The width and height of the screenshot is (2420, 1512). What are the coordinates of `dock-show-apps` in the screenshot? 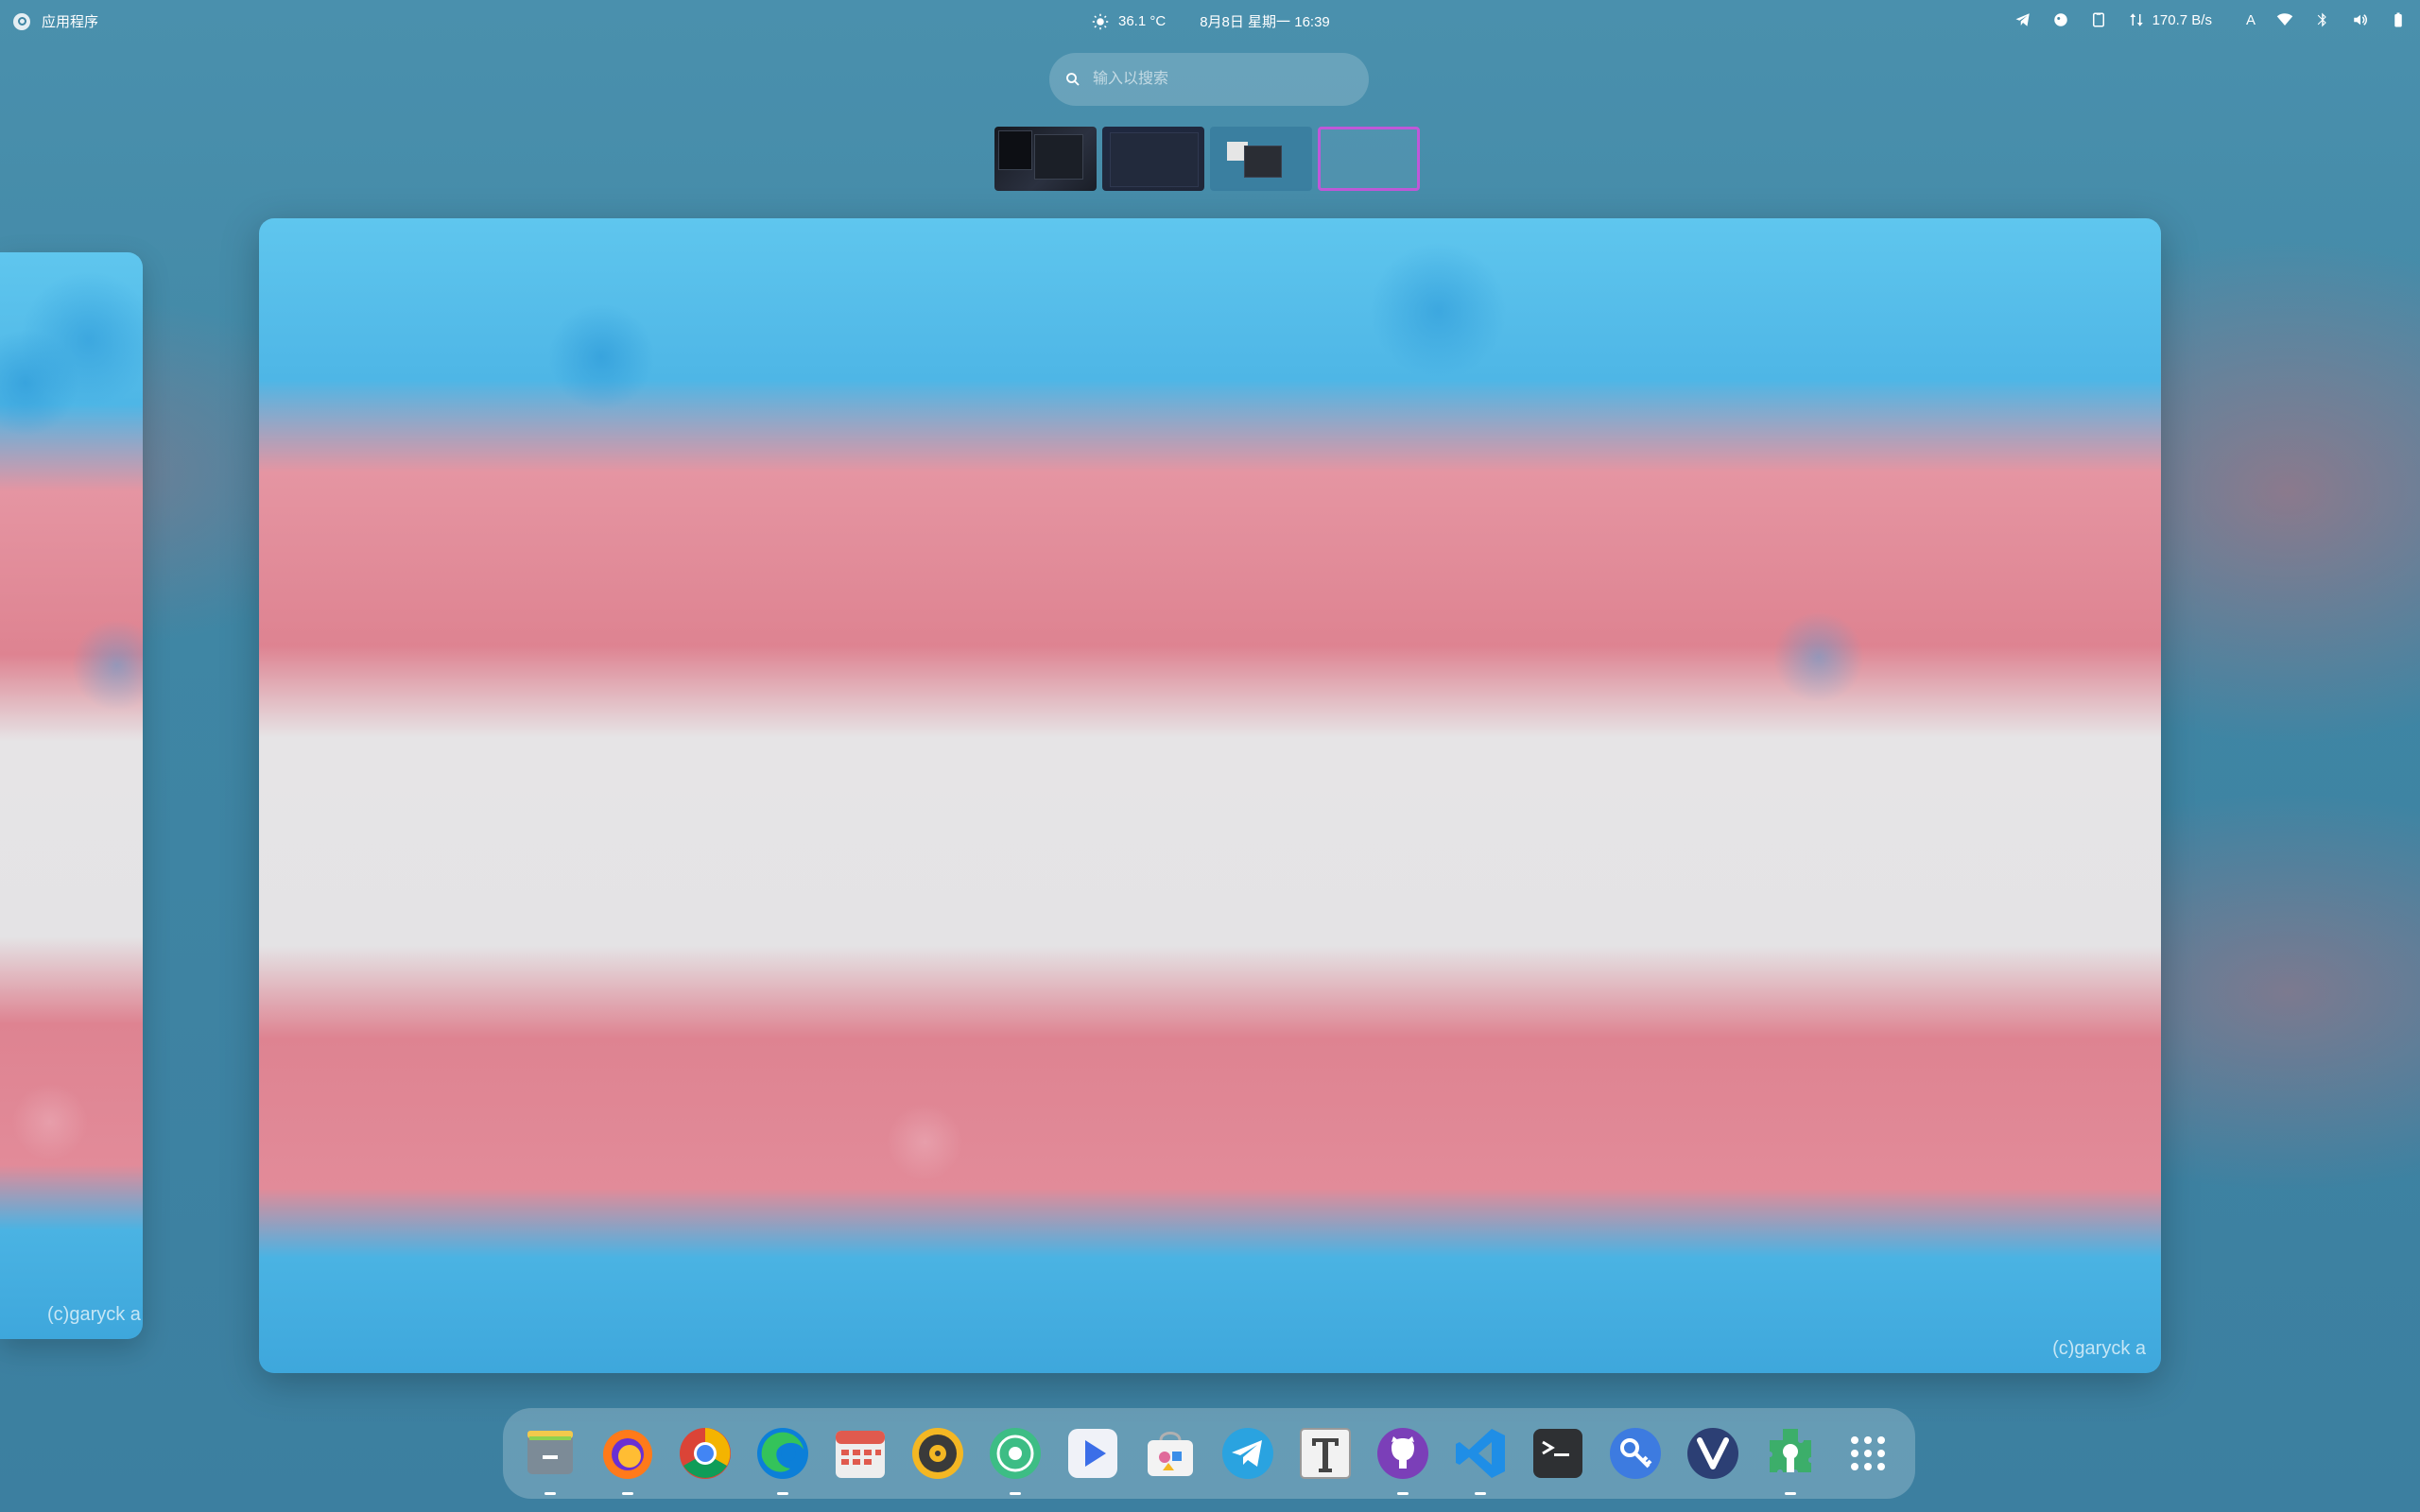 It's located at (1868, 1453).